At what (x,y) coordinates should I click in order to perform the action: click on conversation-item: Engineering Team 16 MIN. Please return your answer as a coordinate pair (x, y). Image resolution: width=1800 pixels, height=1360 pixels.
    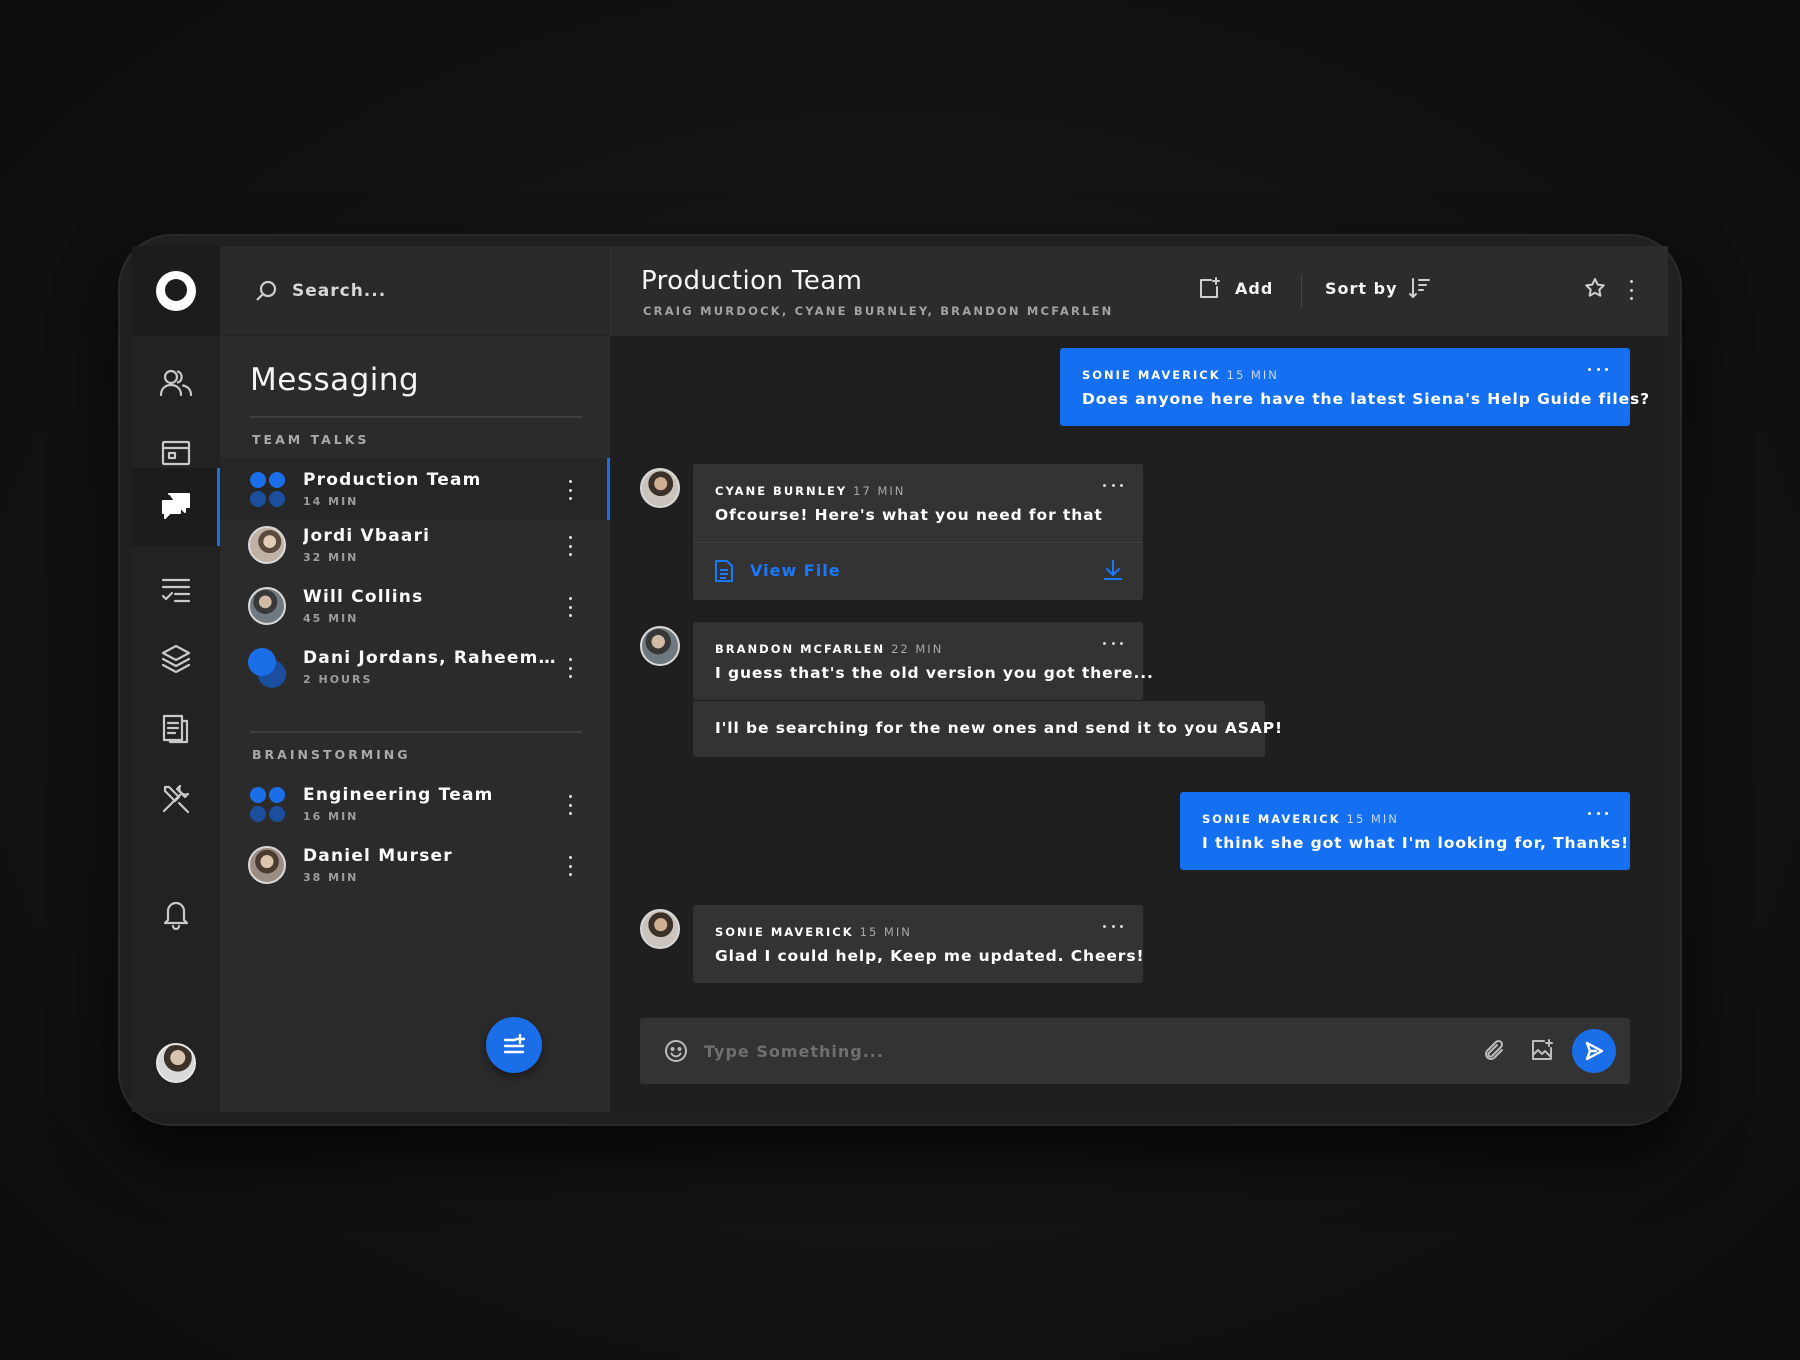
    Looking at the image, I should click on (415, 804).